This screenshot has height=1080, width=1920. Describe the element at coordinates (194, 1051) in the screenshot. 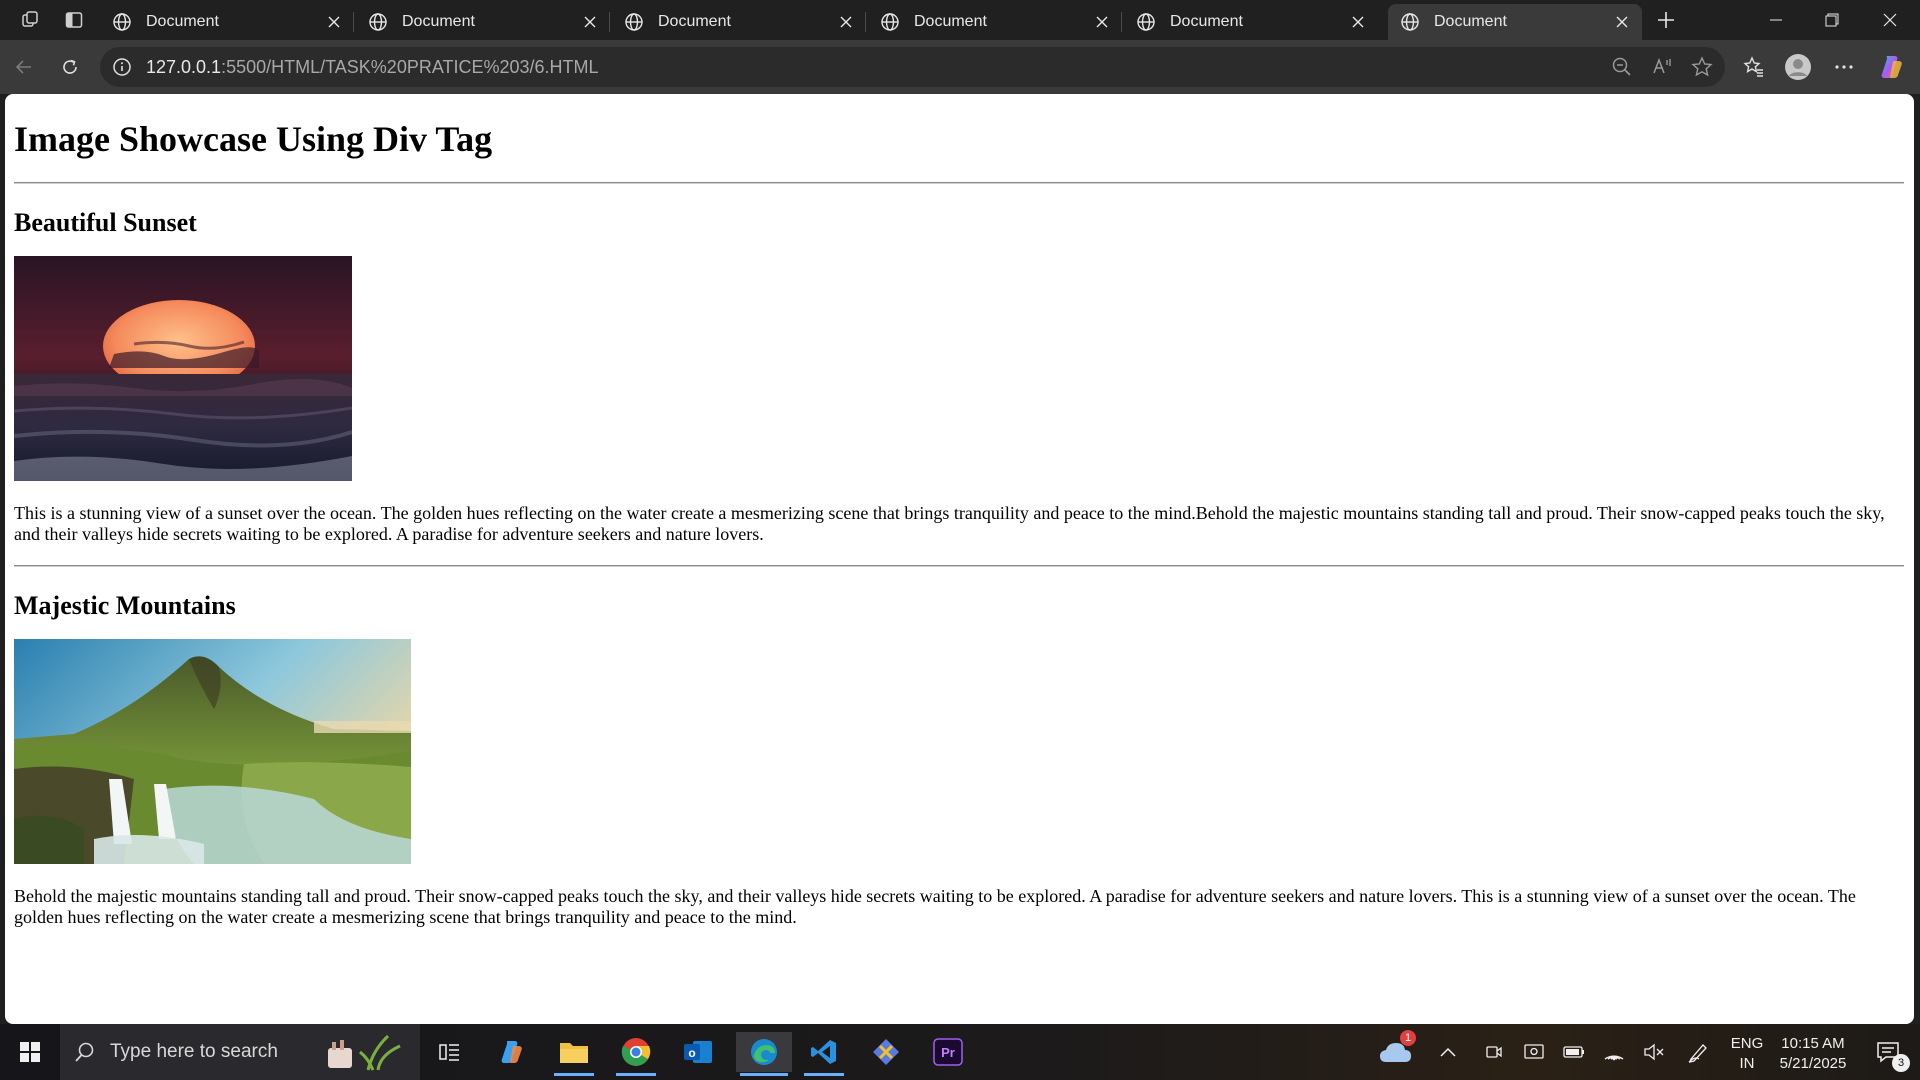

I see `search-placeholder: Type here to search` at that location.